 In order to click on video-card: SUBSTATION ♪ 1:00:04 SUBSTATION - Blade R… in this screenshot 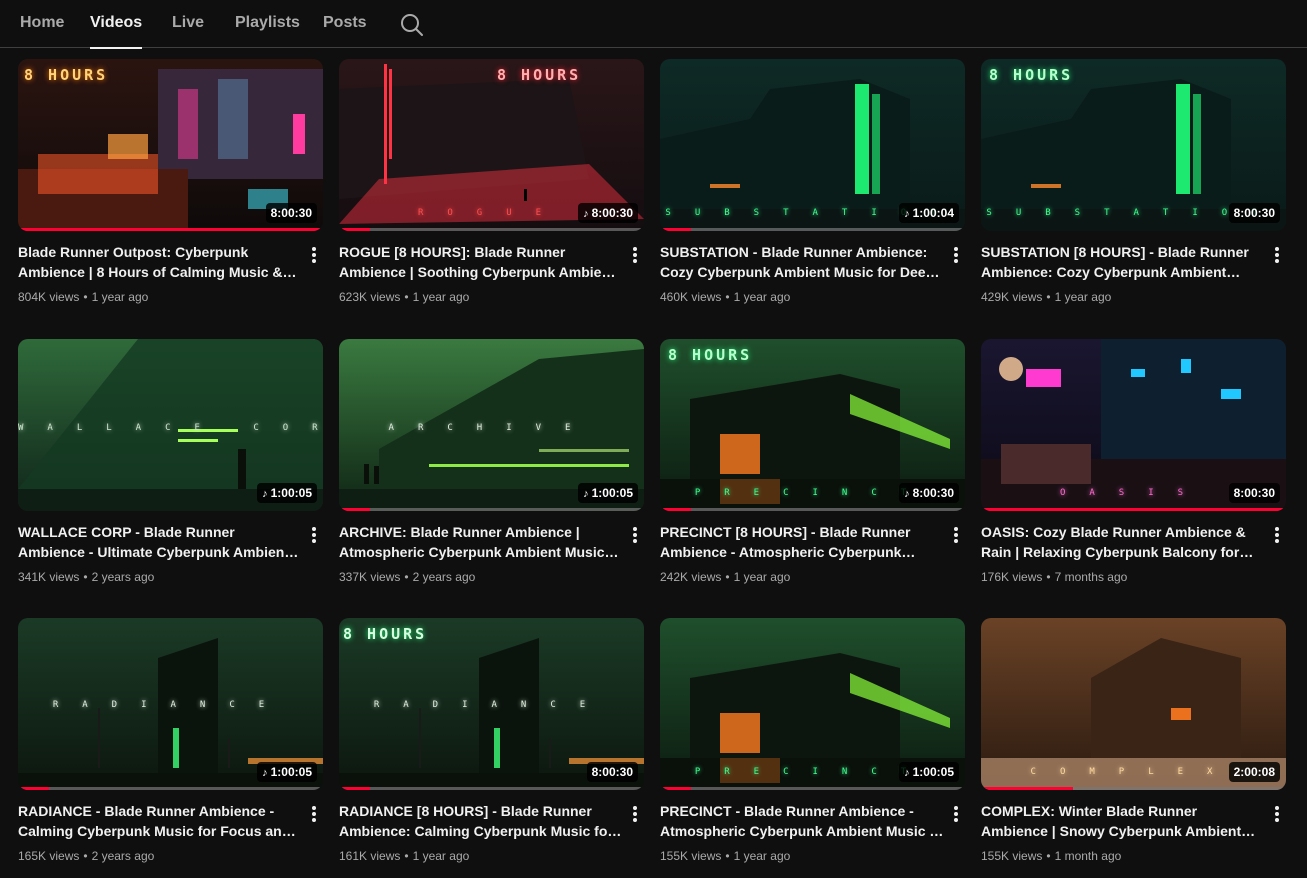, I will do `click(812, 190)`.